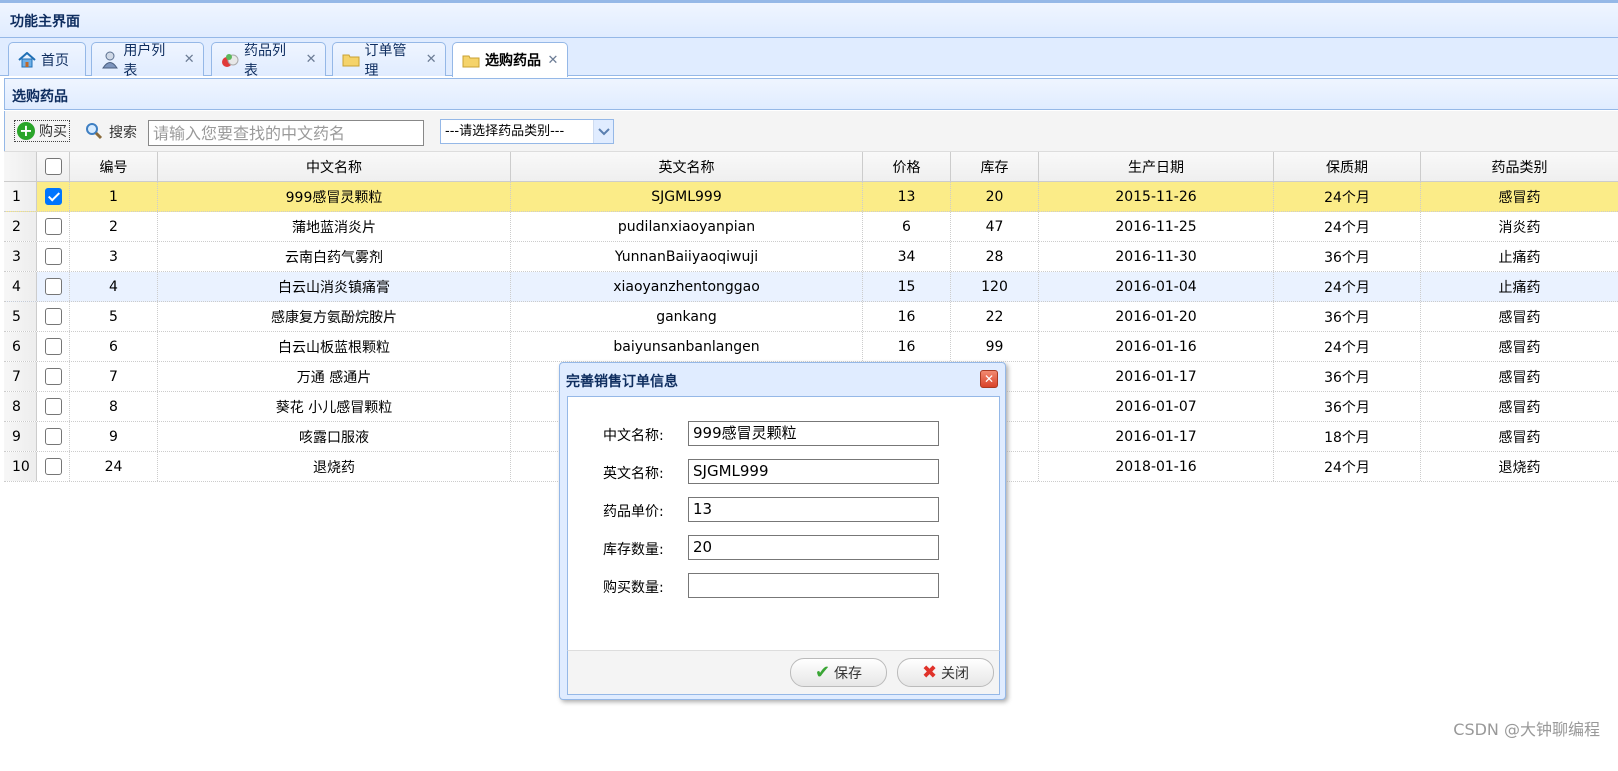  I want to click on col-header-type: 药品类别, so click(1519, 166).